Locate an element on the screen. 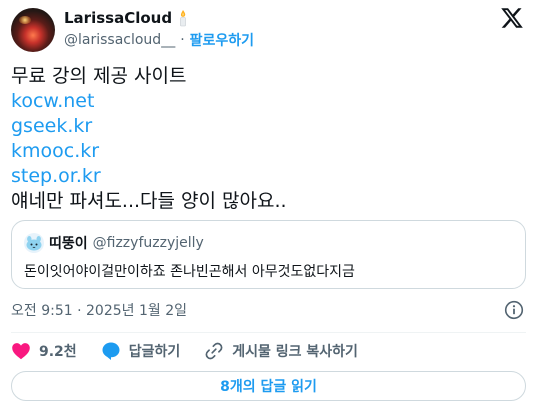  link-step: step.or.kr is located at coordinates (268, 176).